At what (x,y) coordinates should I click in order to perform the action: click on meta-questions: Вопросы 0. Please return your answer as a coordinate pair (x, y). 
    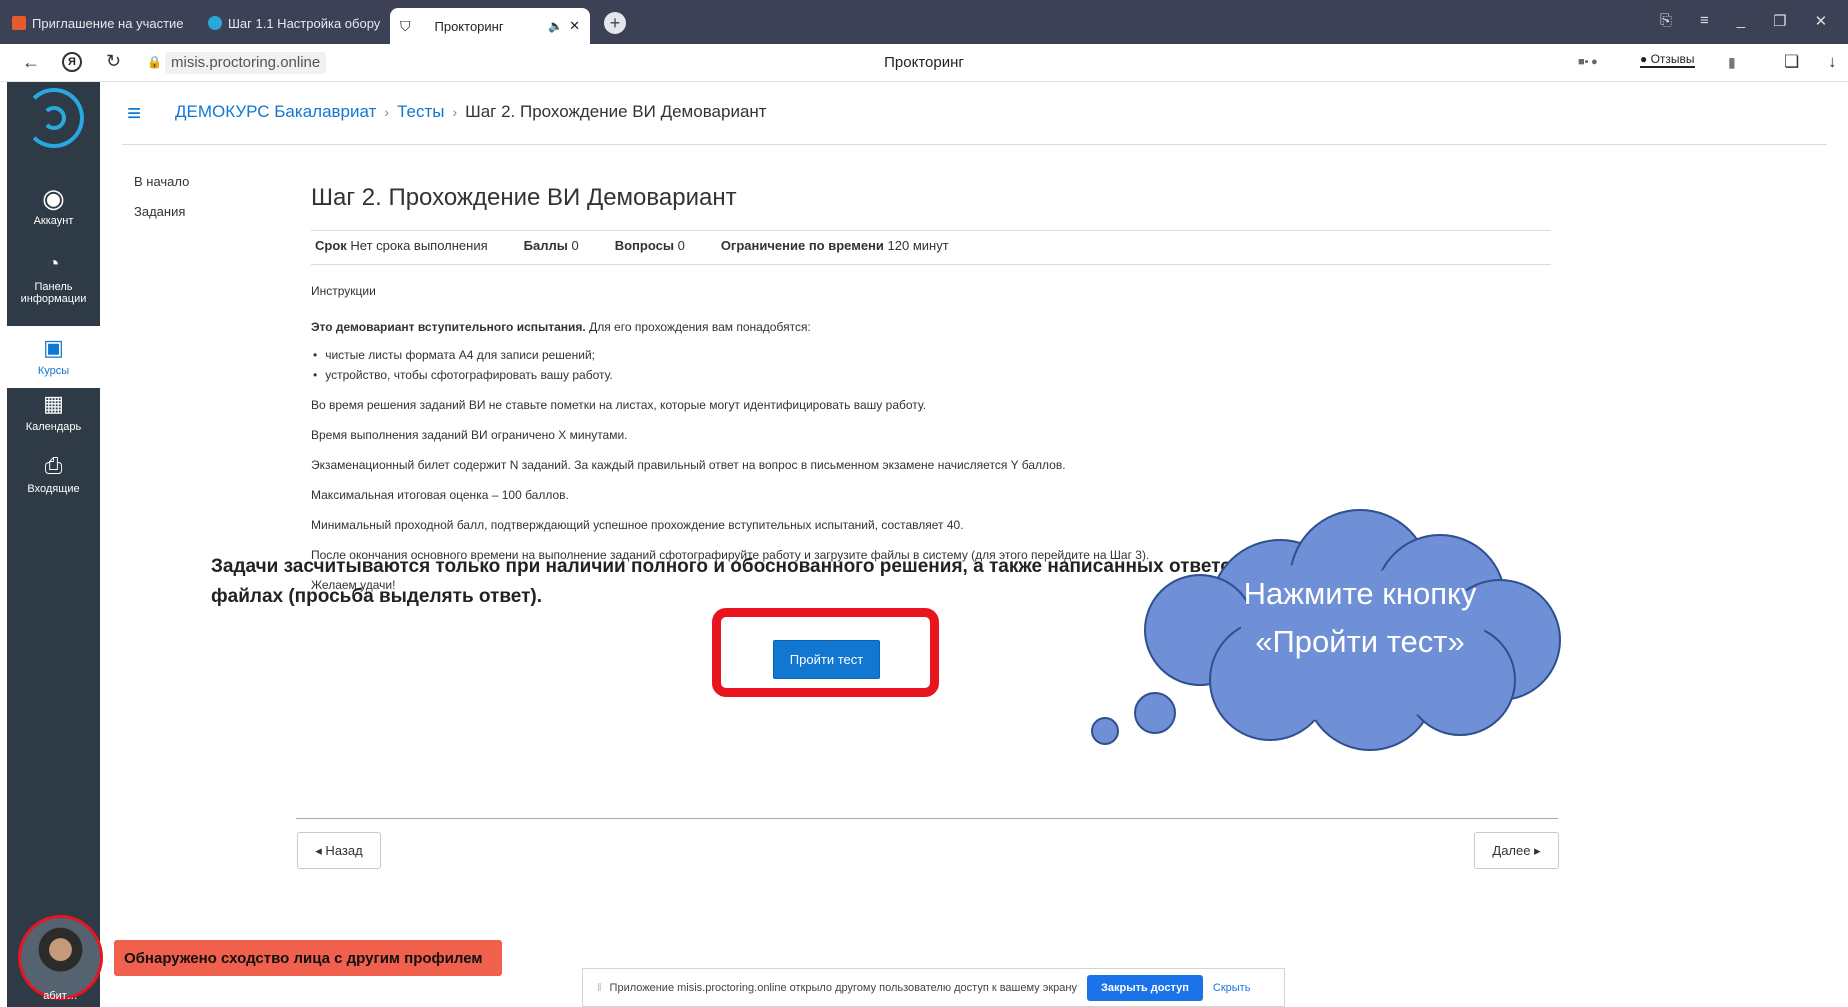
    Looking at the image, I should click on (650, 245).